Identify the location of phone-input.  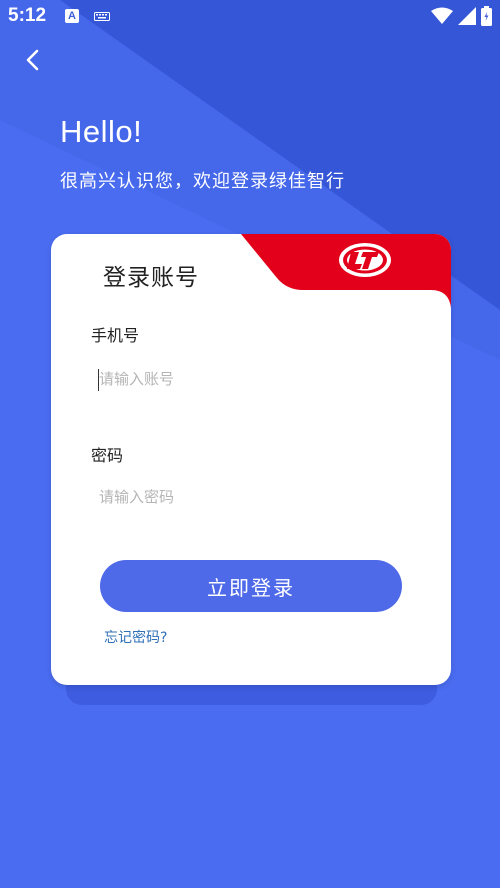
(247, 379).